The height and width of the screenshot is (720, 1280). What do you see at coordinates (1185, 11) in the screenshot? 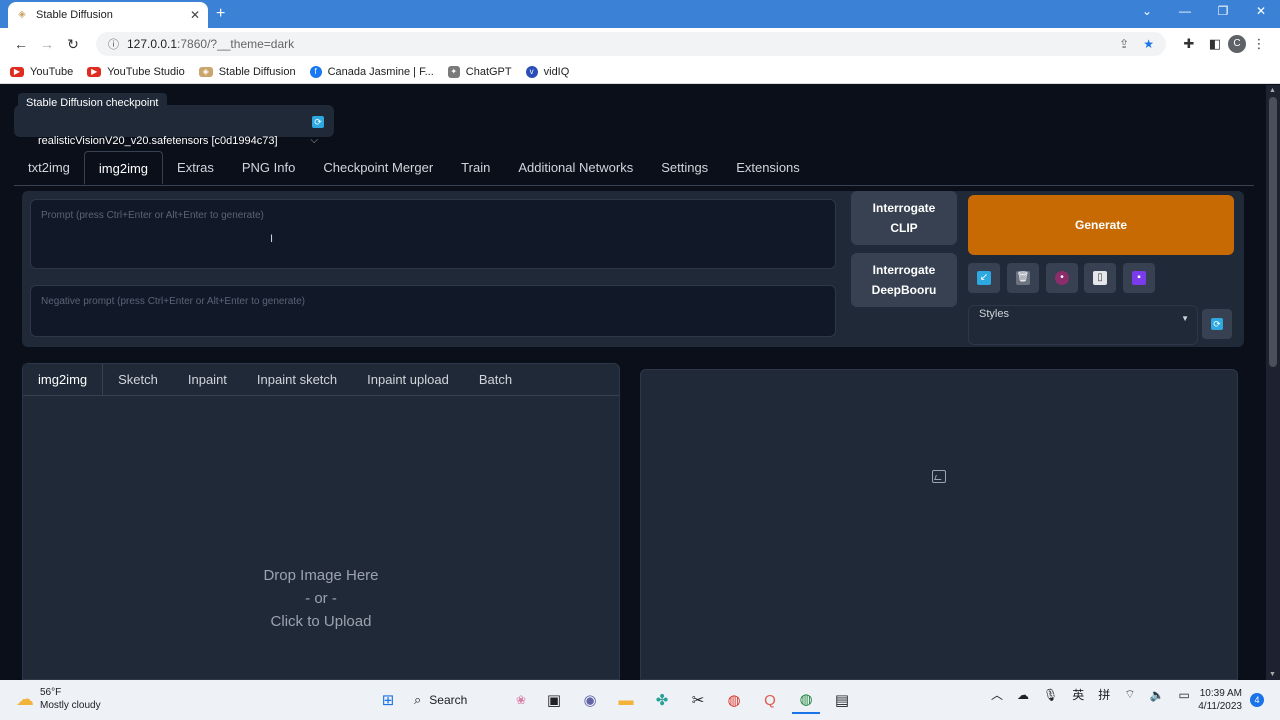
I see `minimize-icon: —` at bounding box center [1185, 11].